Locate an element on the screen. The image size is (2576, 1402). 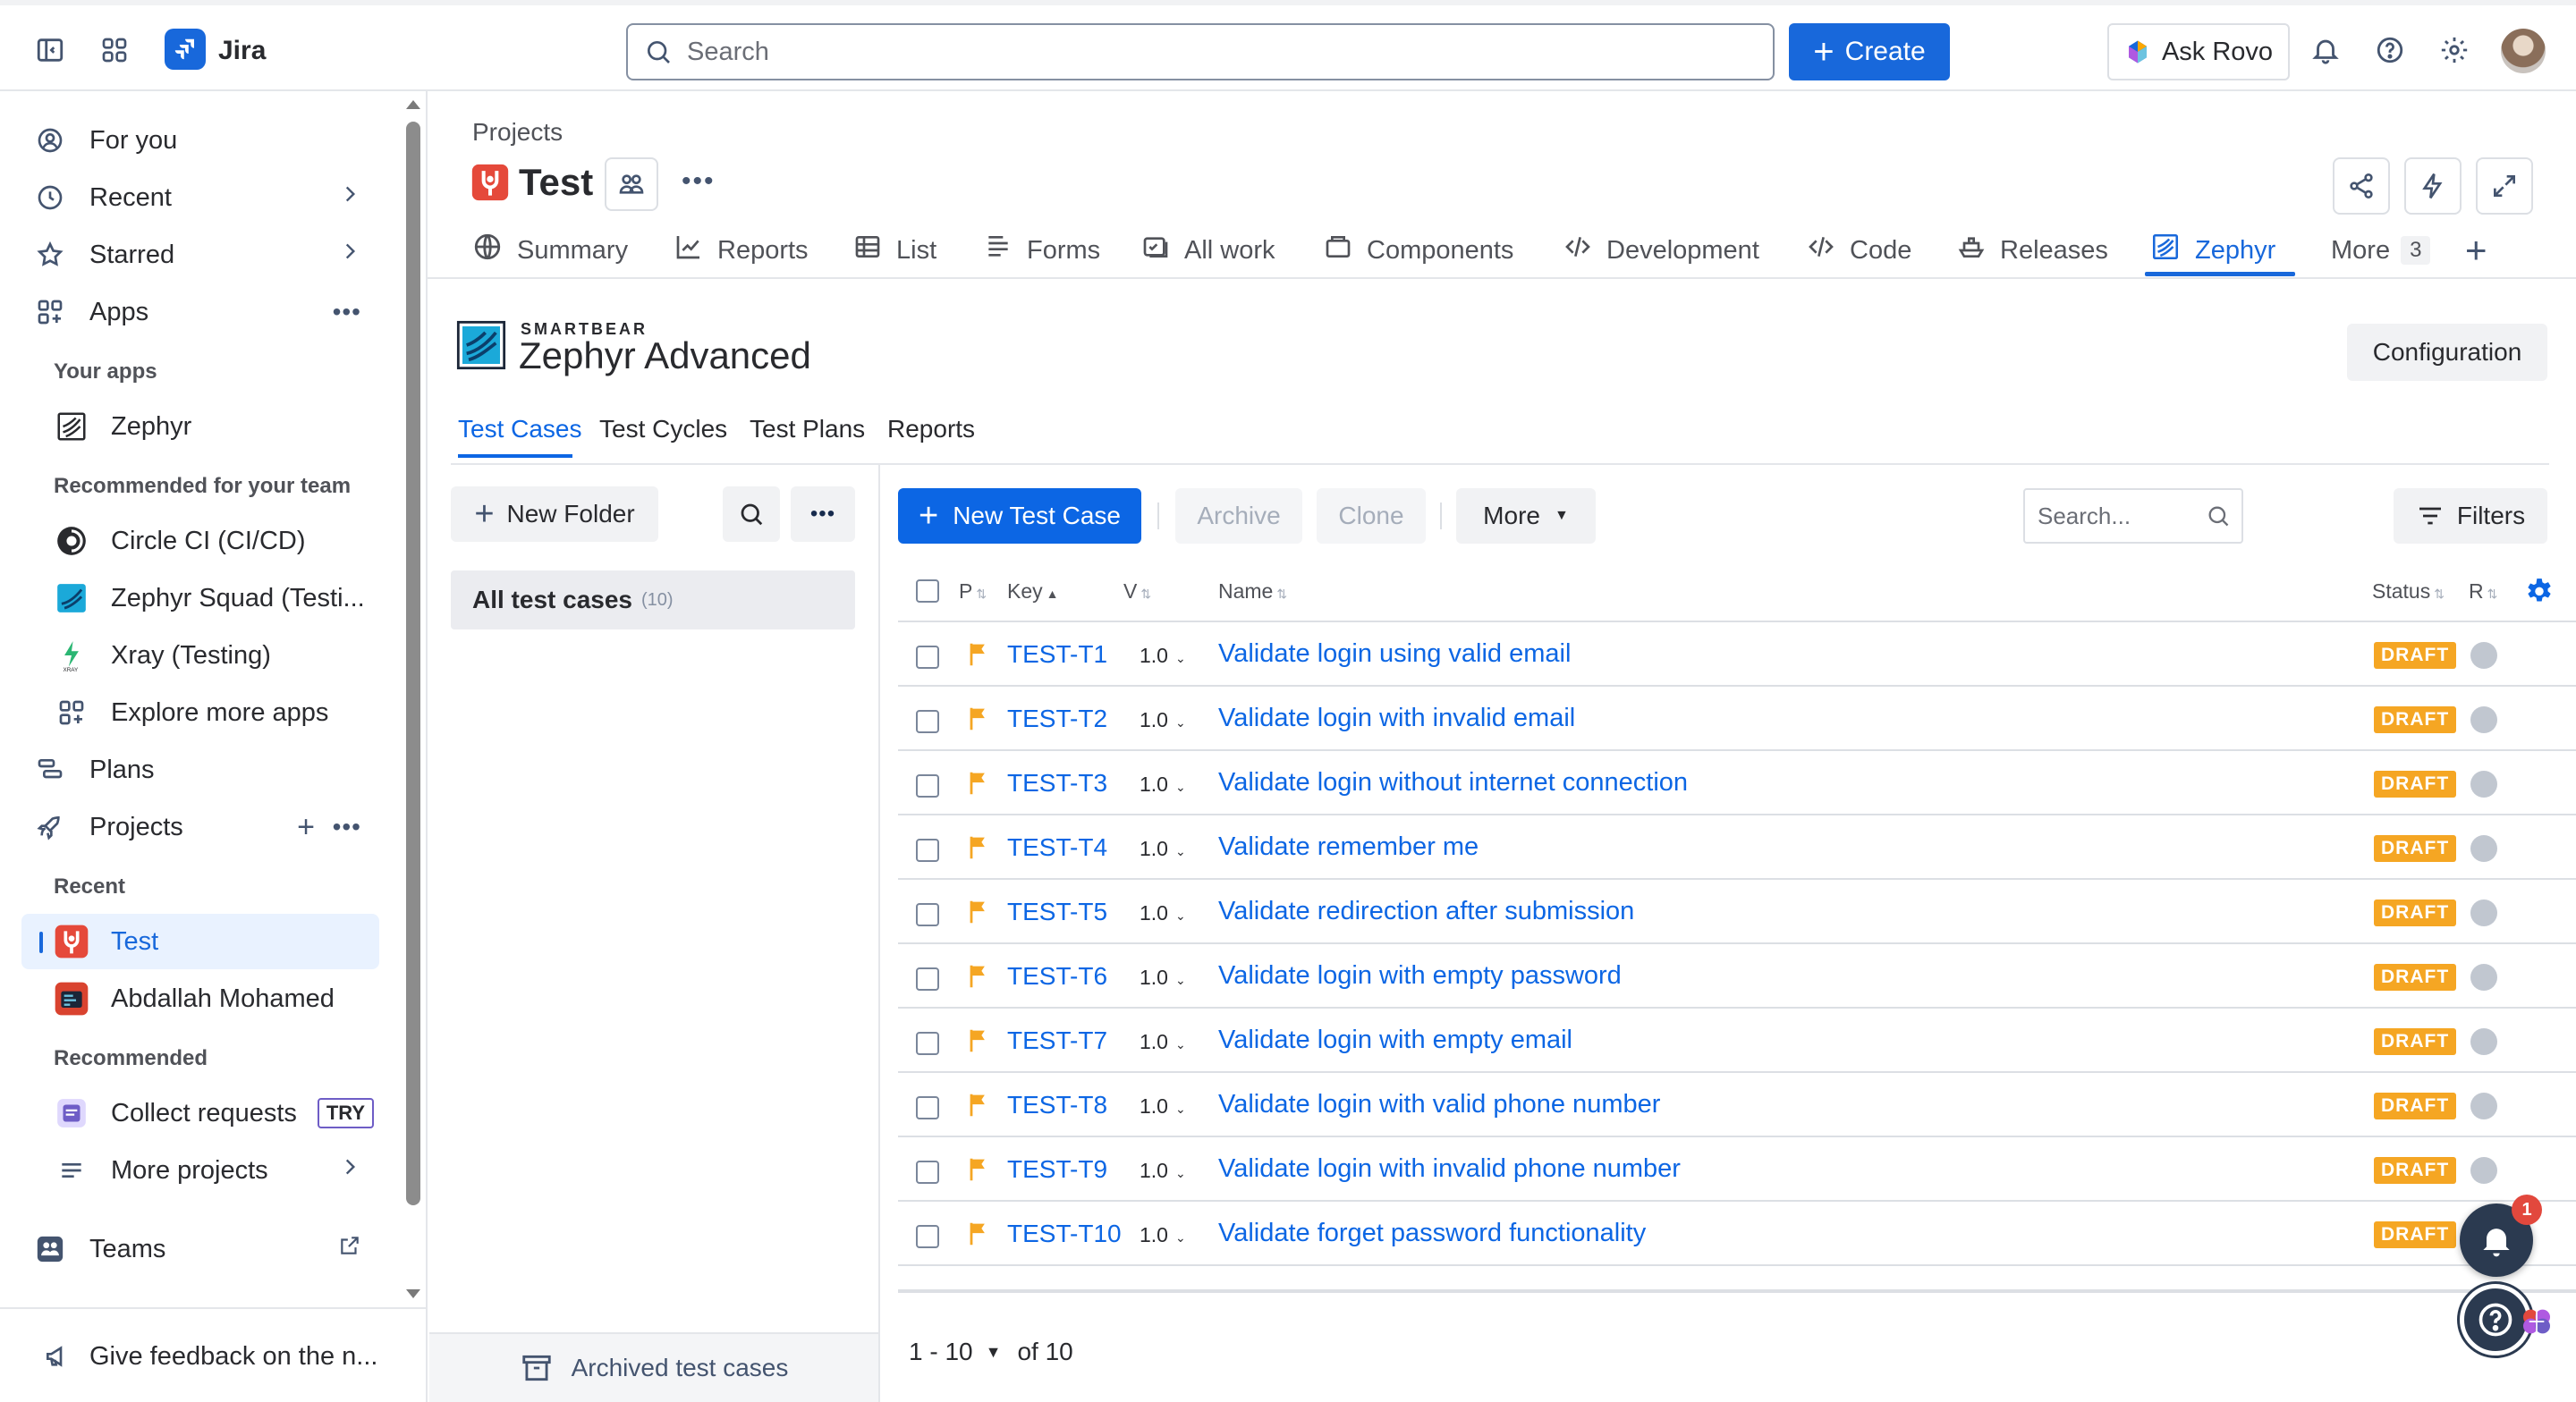
sidebar-scrollbar is located at coordinates (413, 701).